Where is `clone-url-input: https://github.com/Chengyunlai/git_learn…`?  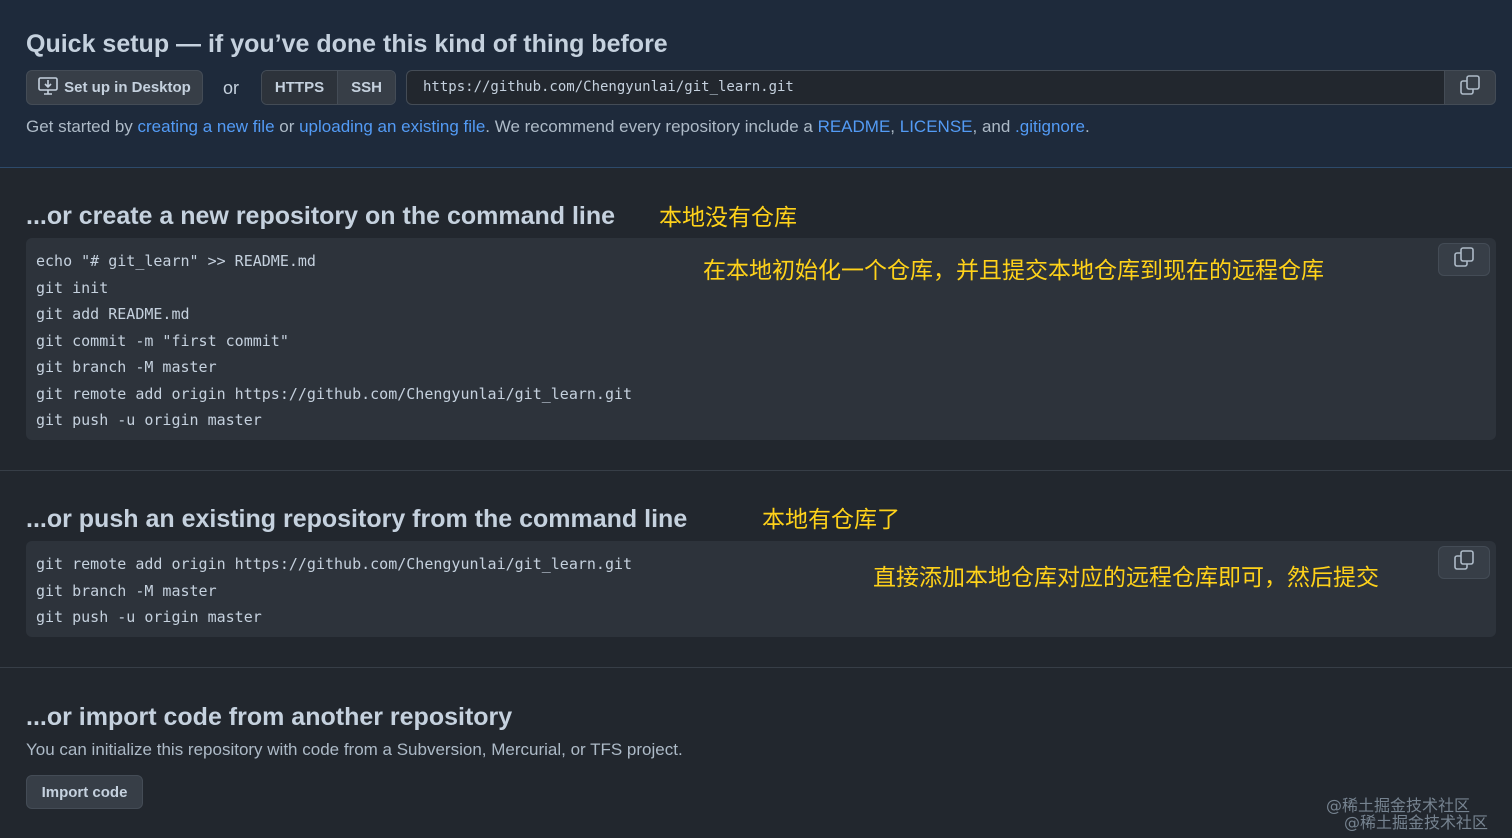 clone-url-input: https://github.com/Chengyunlai/git_learn… is located at coordinates (926, 87).